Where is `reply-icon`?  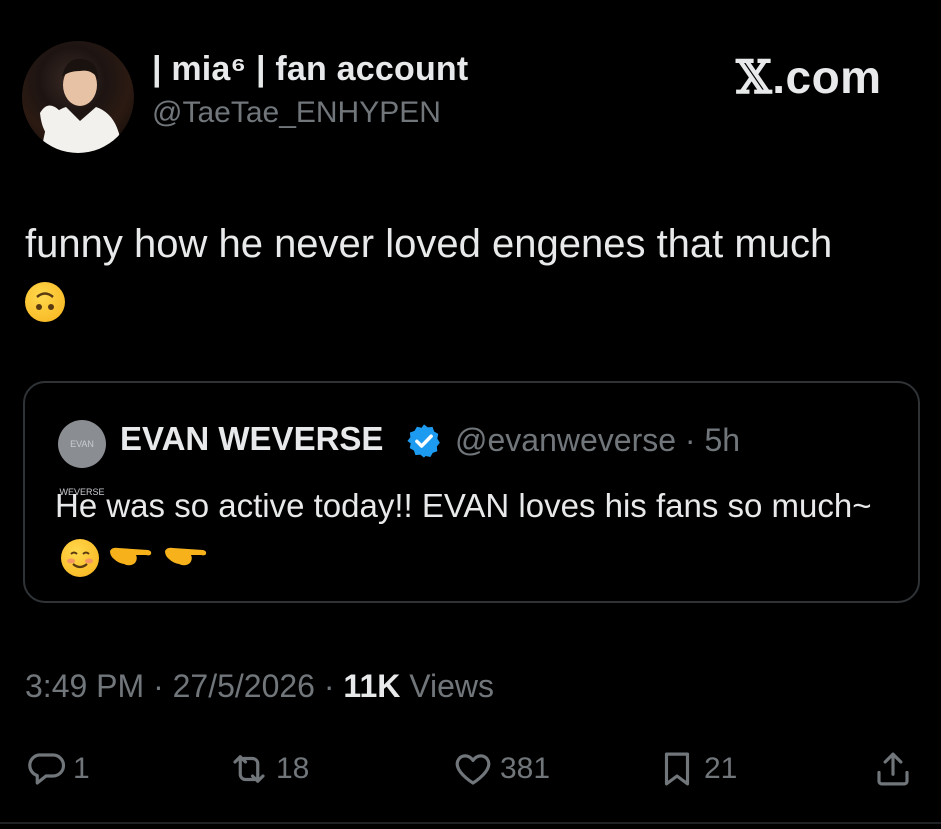 reply-icon is located at coordinates (46, 769).